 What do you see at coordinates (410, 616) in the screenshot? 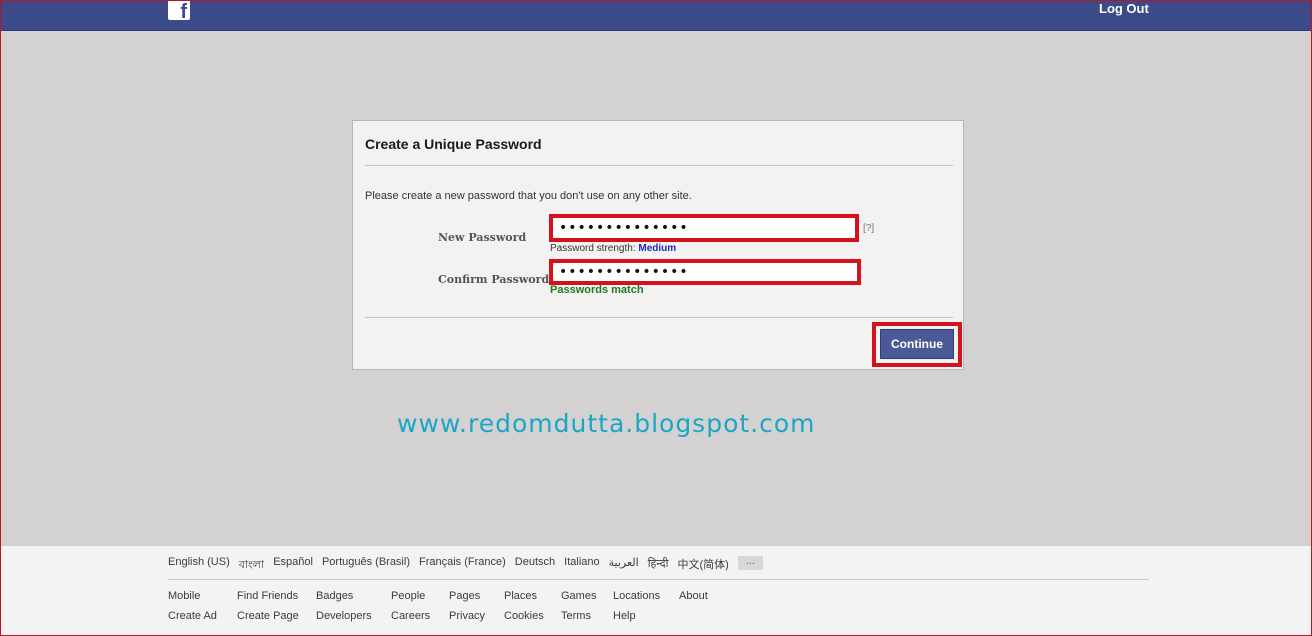
I see `footer-link-careers: Careers` at bounding box center [410, 616].